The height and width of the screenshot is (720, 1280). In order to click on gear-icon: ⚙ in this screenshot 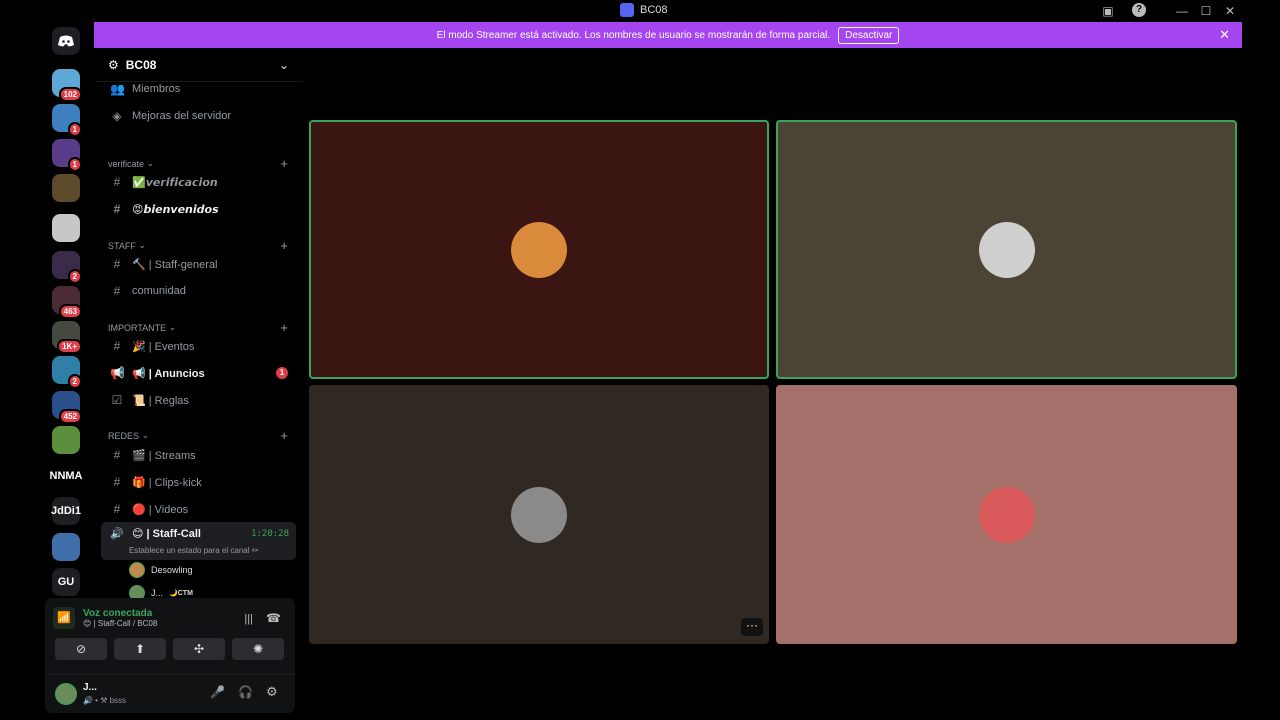, I will do `click(272, 692)`.